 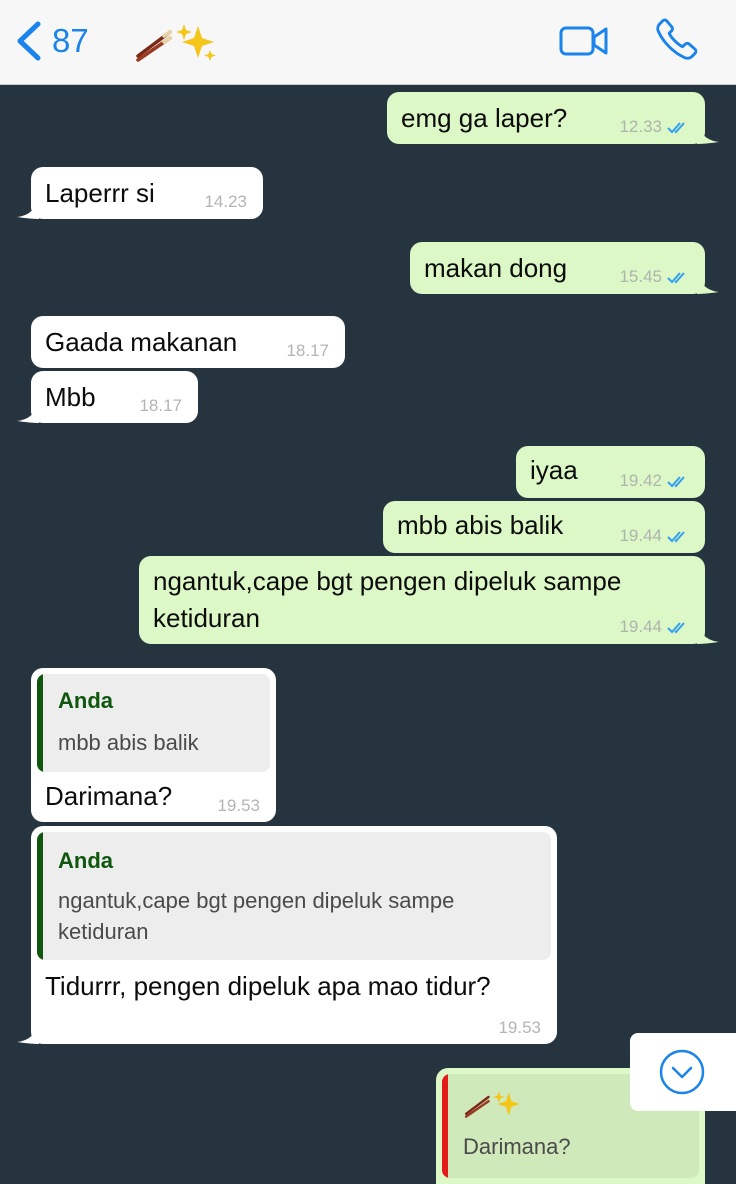 I want to click on outgoing-message: makan dong 15.45, so click(x=564, y=268).